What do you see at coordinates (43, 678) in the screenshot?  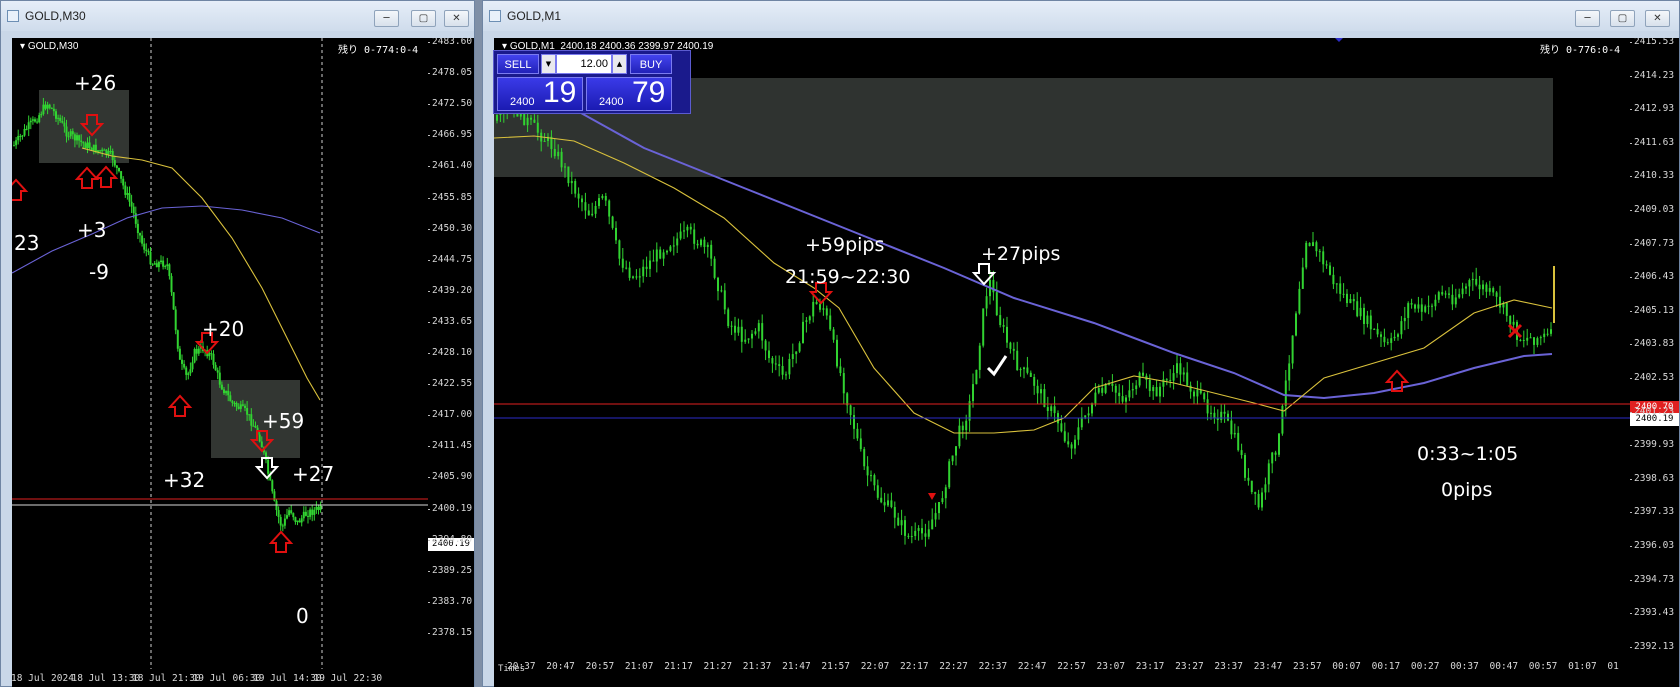 I see `time-tick-label: 18 Jul 2024` at bounding box center [43, 678].